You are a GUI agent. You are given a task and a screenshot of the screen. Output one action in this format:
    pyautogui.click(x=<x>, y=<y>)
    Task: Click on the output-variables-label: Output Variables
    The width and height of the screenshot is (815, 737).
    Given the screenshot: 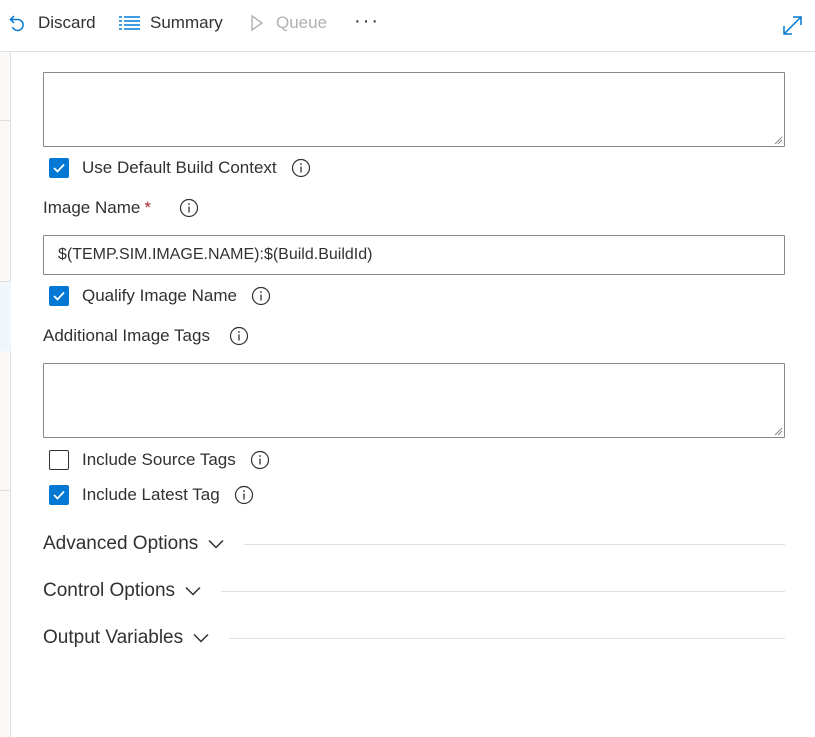 What is the action you would take?
    pyautogui.click(x=113, y=637)
    